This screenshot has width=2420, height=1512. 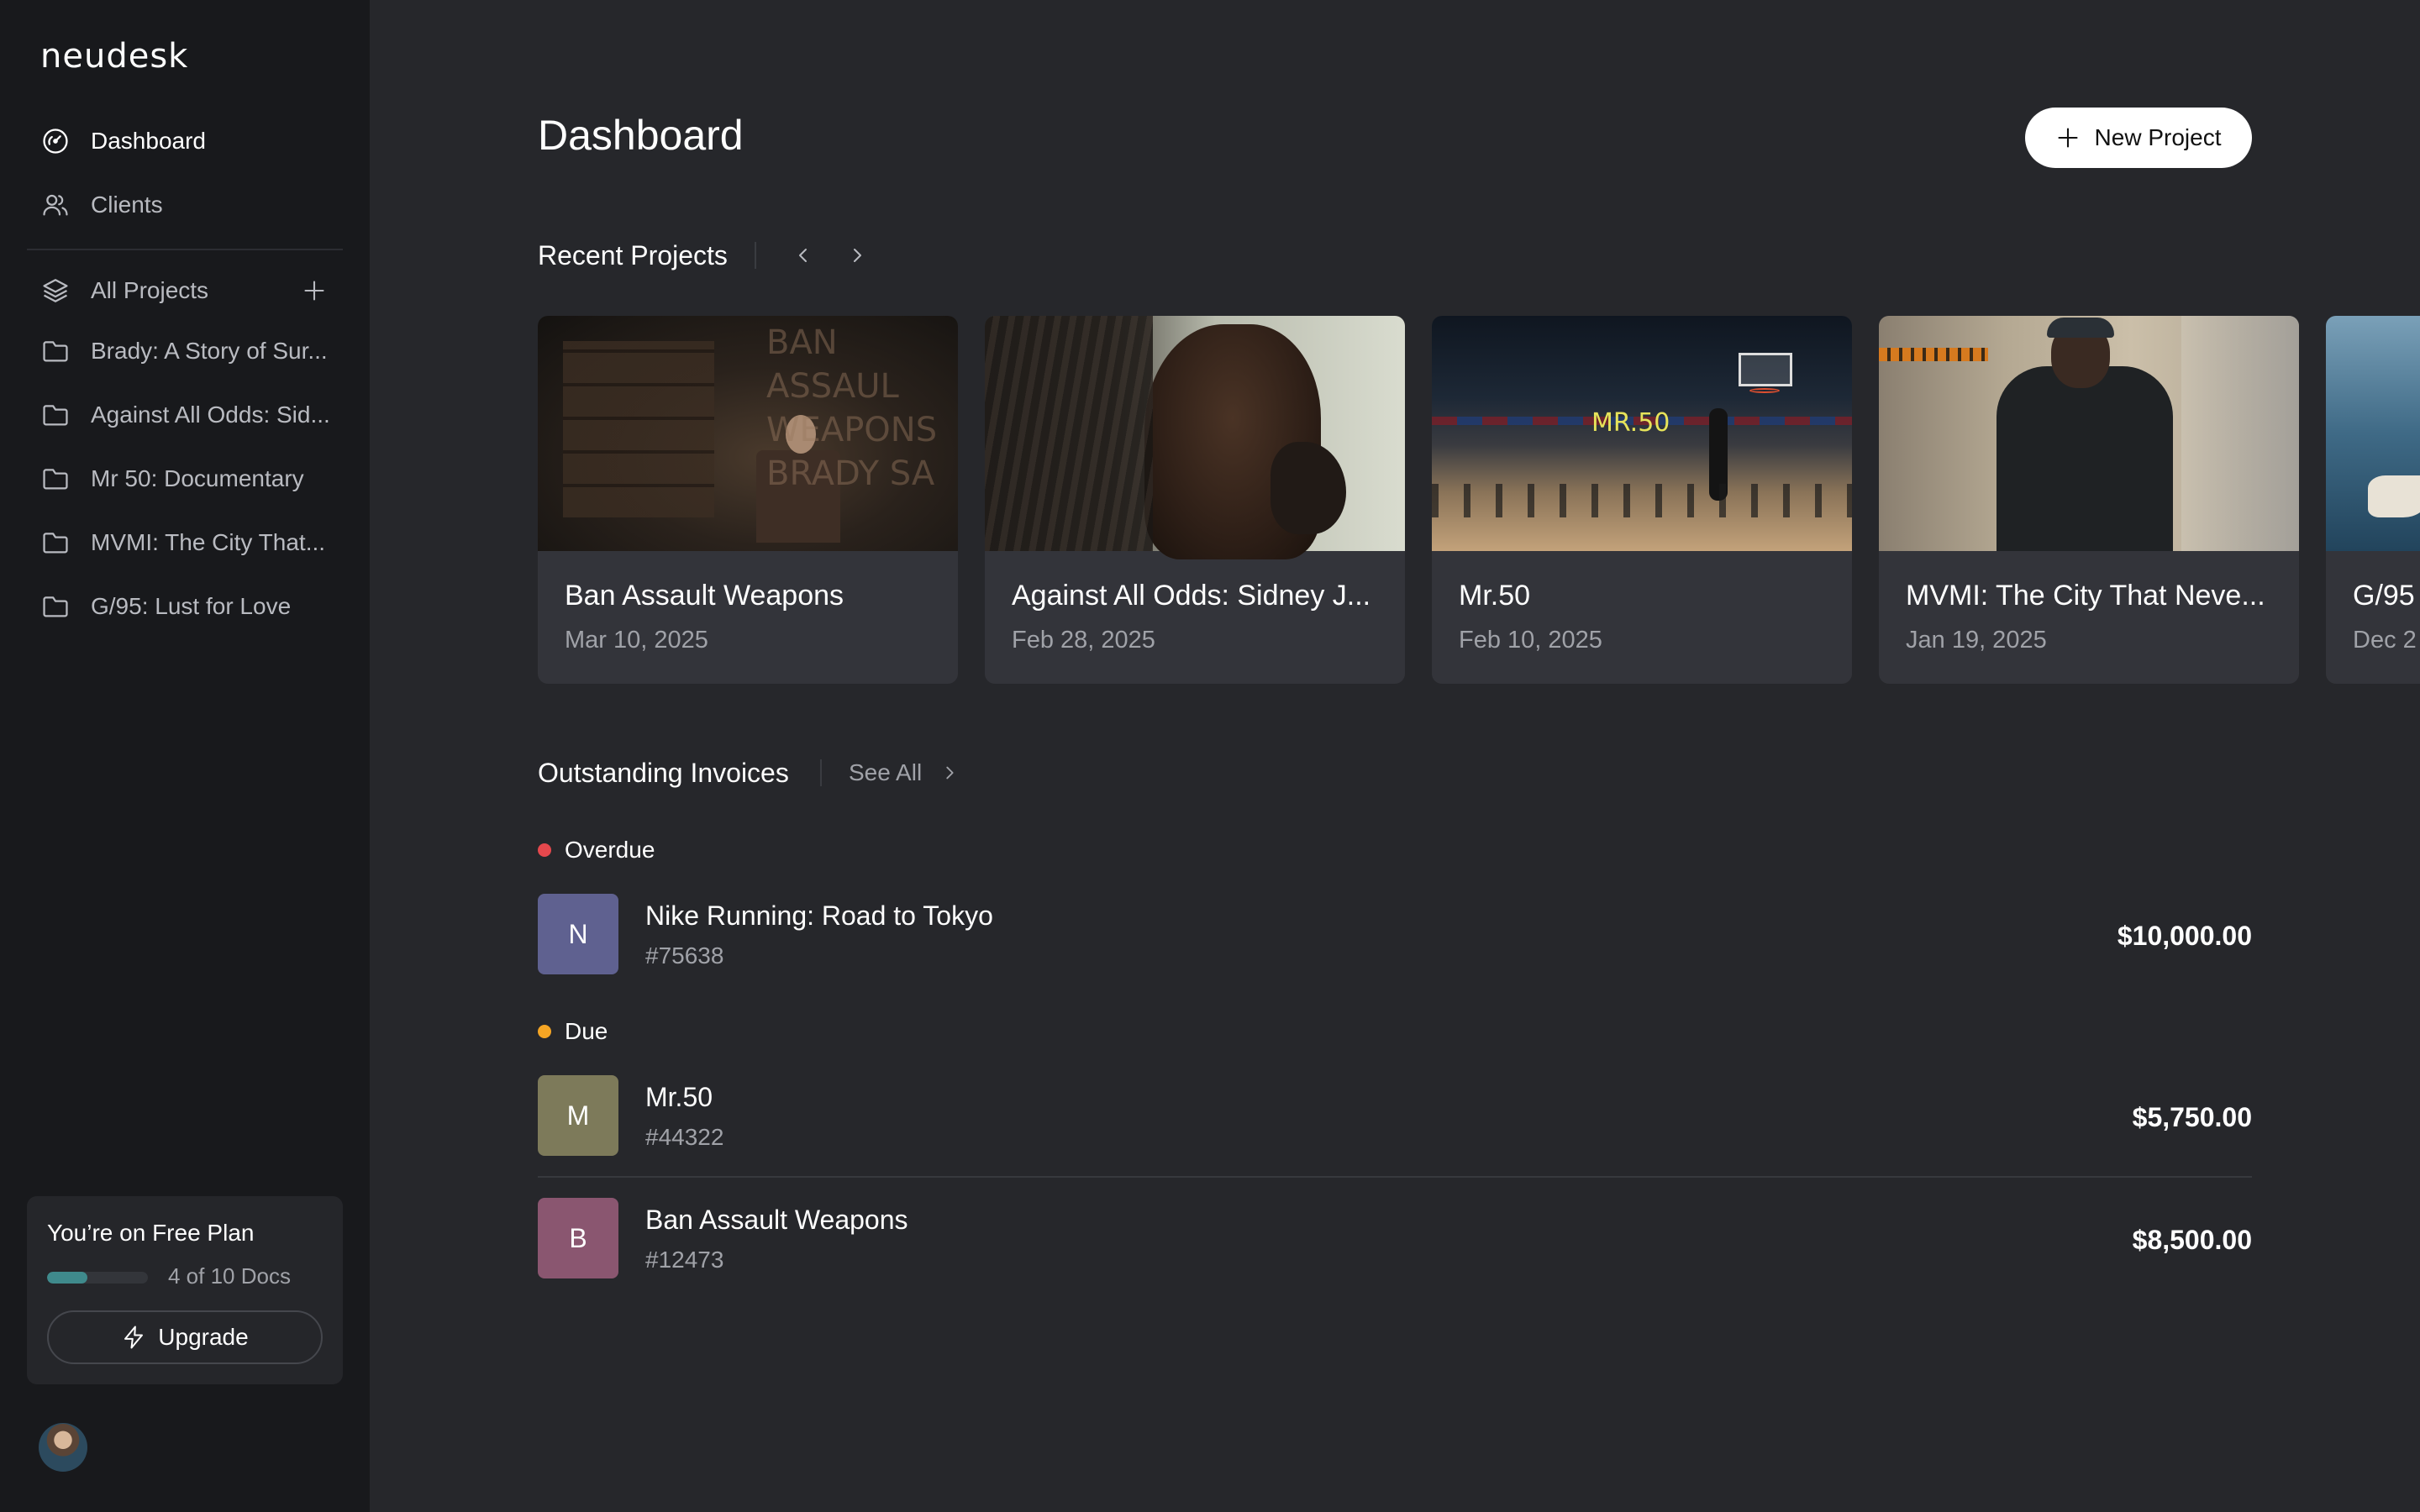 I want to click on invoices-title: Outstanding Invoices, so click(x=663, y=773).